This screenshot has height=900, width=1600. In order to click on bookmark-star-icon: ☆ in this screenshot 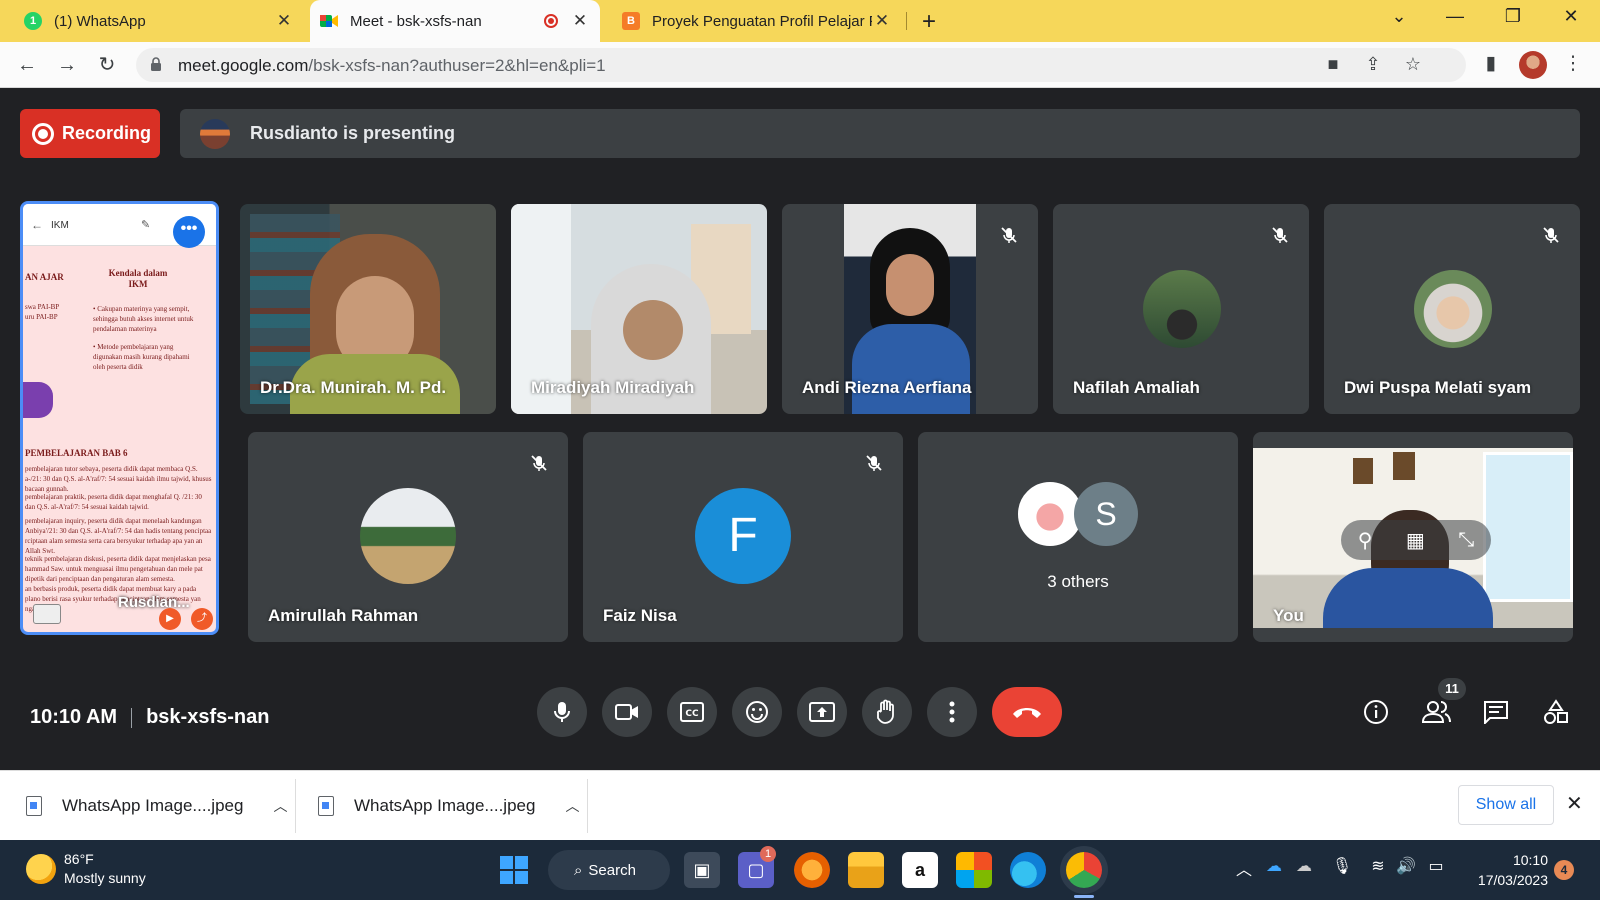, I will do `click(1413, 64)`.